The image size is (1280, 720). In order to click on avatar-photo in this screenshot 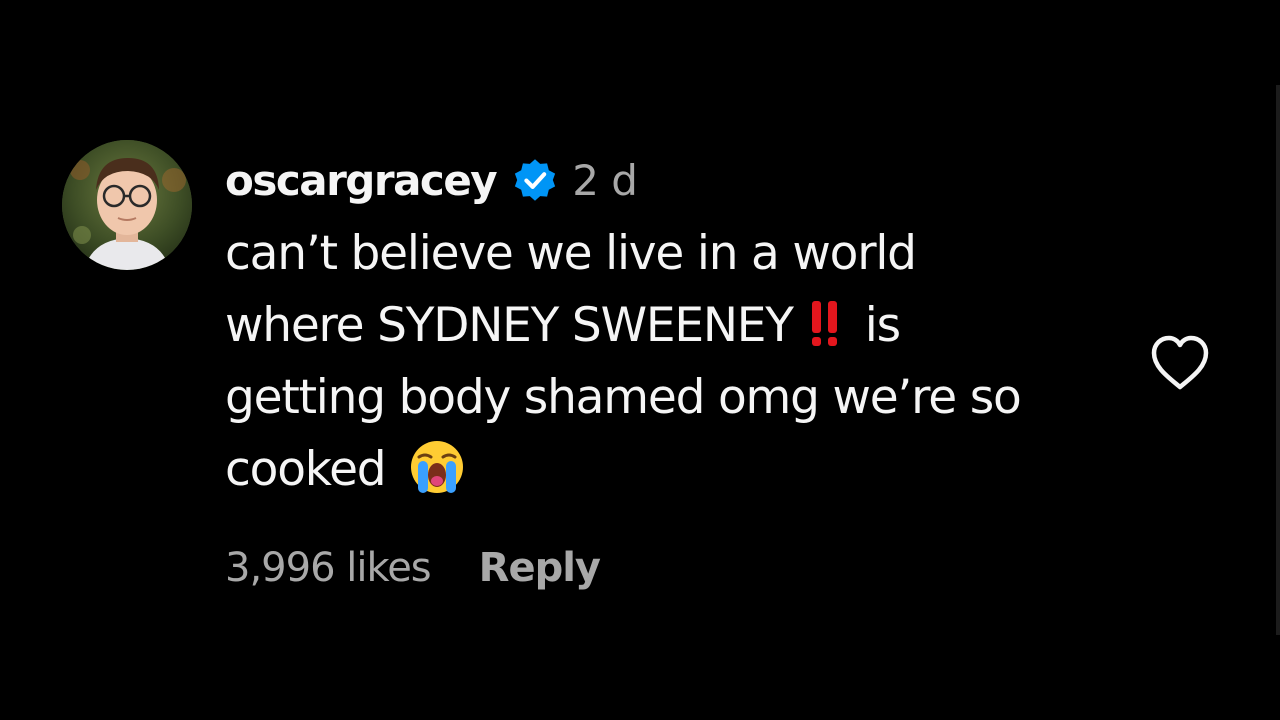, I will do `click(127, 205)`.